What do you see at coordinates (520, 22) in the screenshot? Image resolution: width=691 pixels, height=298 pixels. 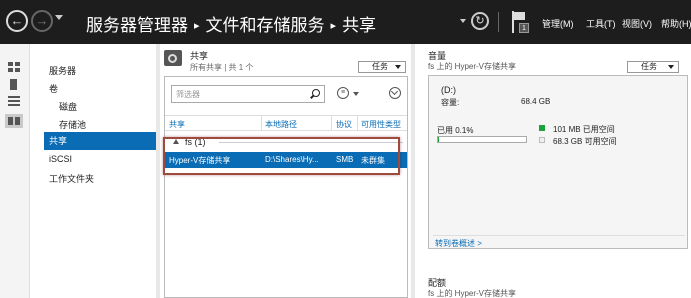 I see `notifications-flag-icon: 1` at bounding box center [520, 22].